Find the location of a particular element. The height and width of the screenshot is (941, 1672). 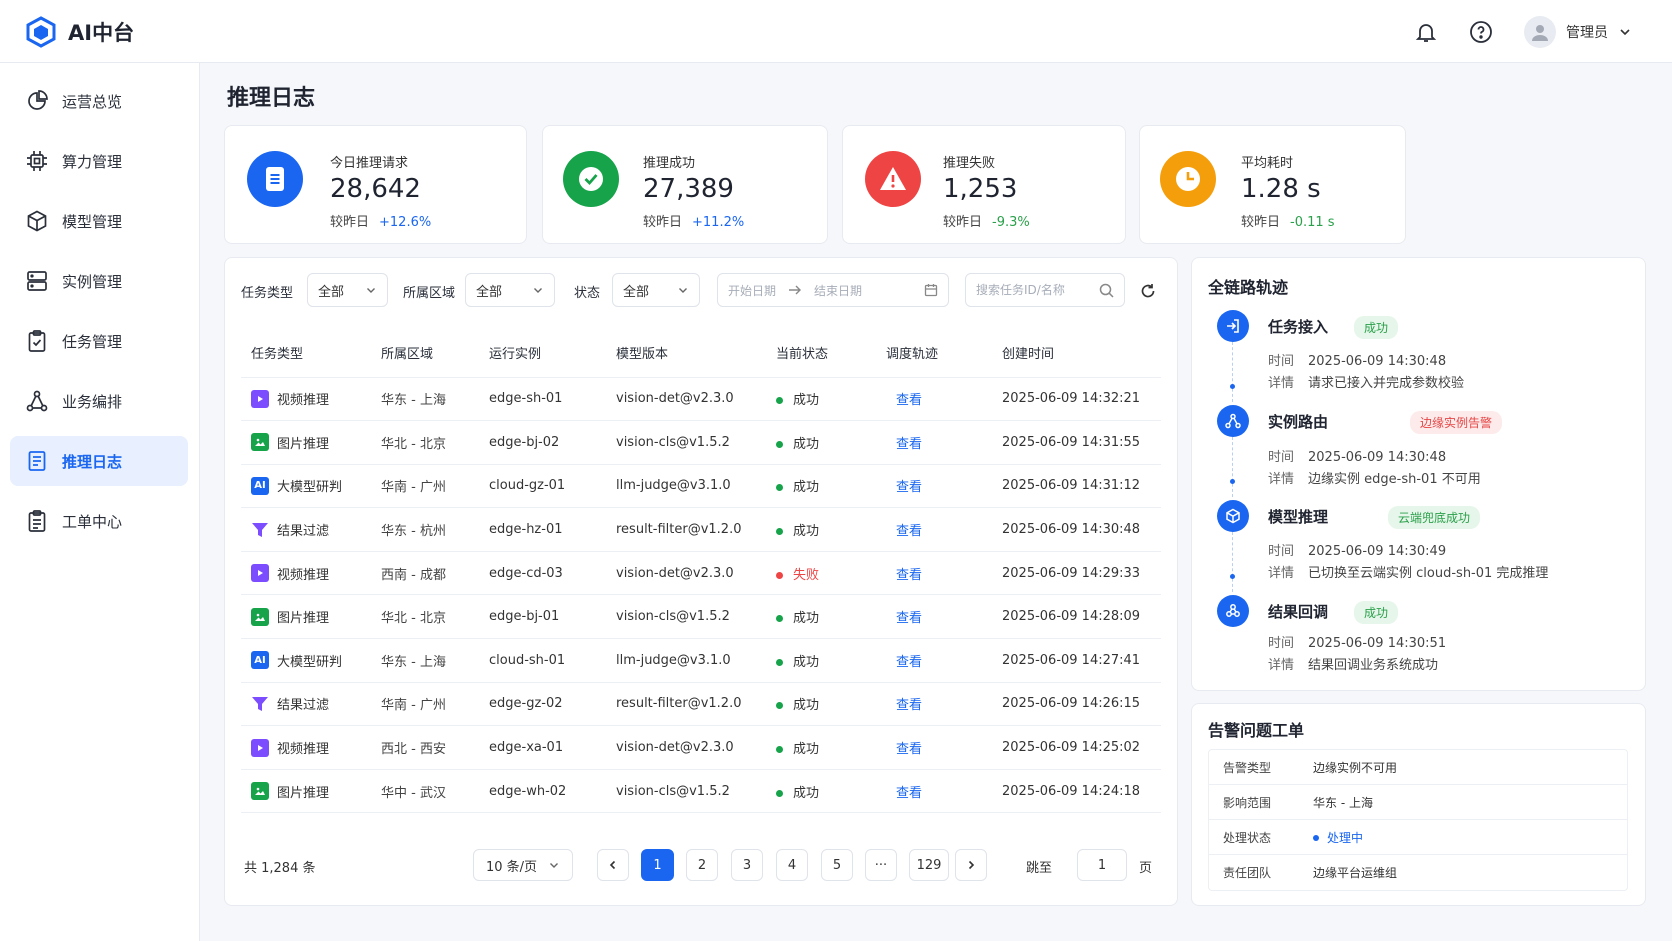

page-ellipsis: ··· is located at coordinates (881, 865).